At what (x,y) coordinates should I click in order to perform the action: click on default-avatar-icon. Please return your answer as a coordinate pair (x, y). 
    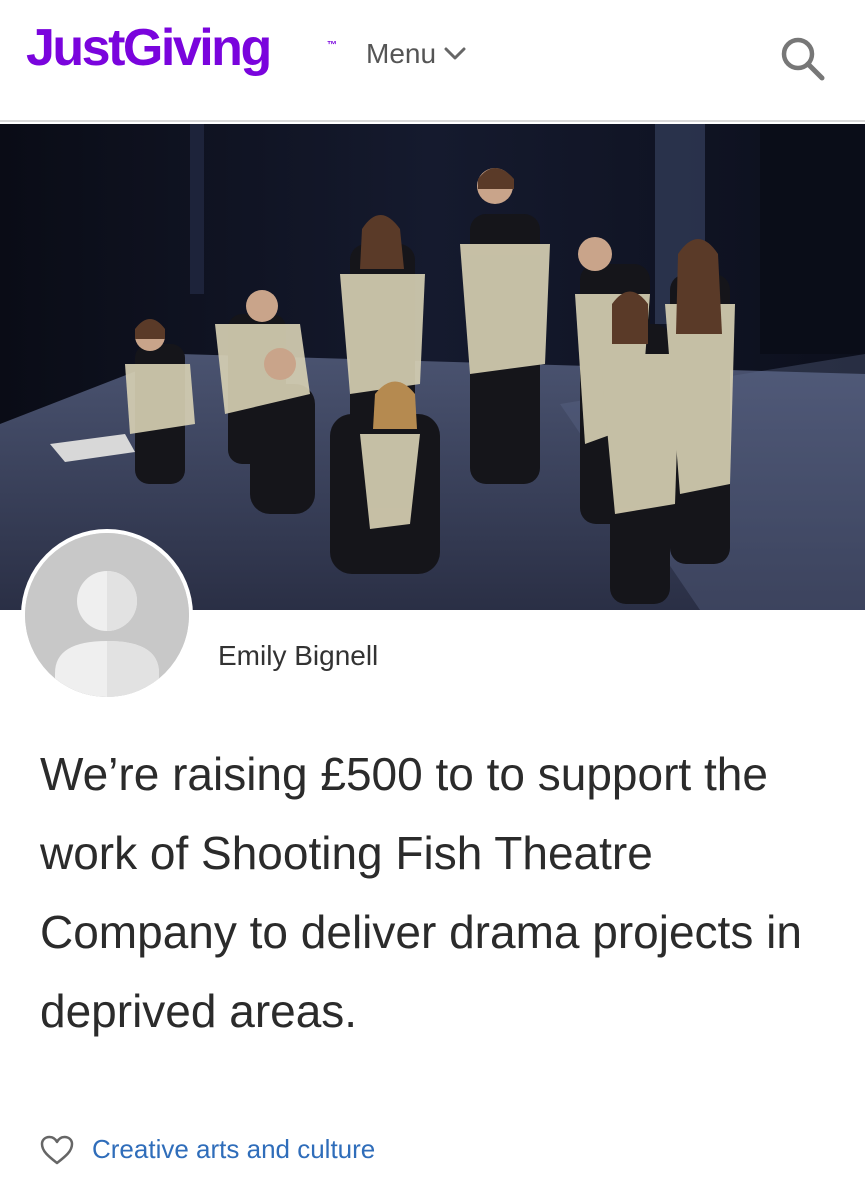
    Looking at the image, I should click on (107, 615).